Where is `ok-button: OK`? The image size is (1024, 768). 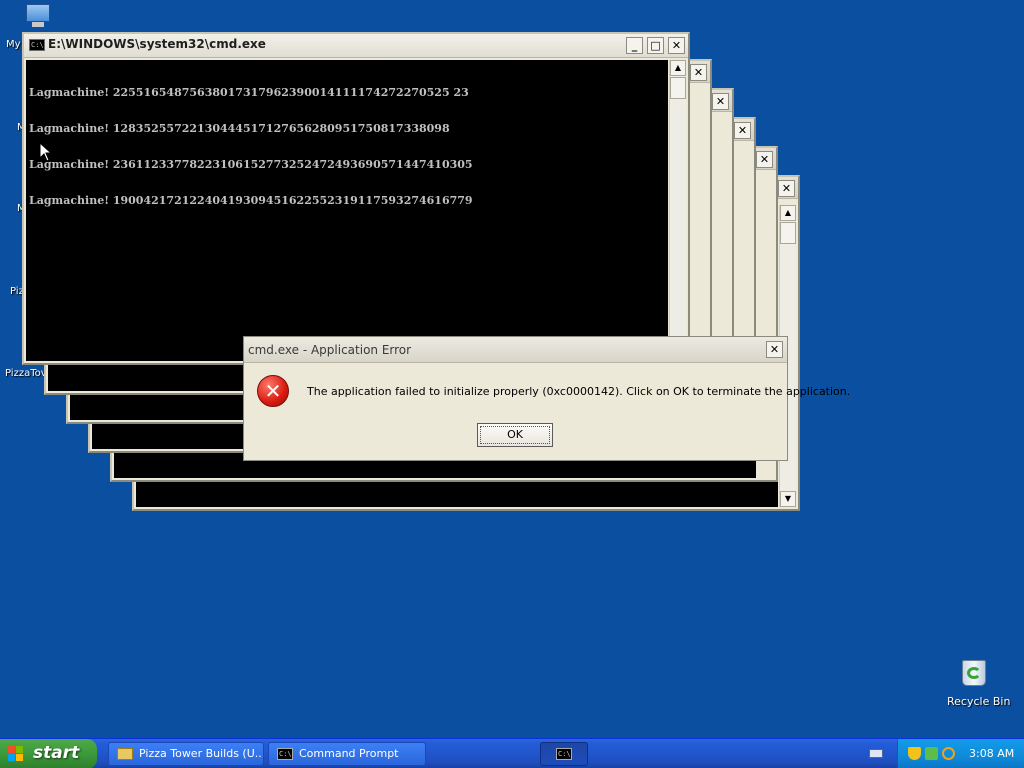
ok-button: OK is located at coordinates (515, 435).